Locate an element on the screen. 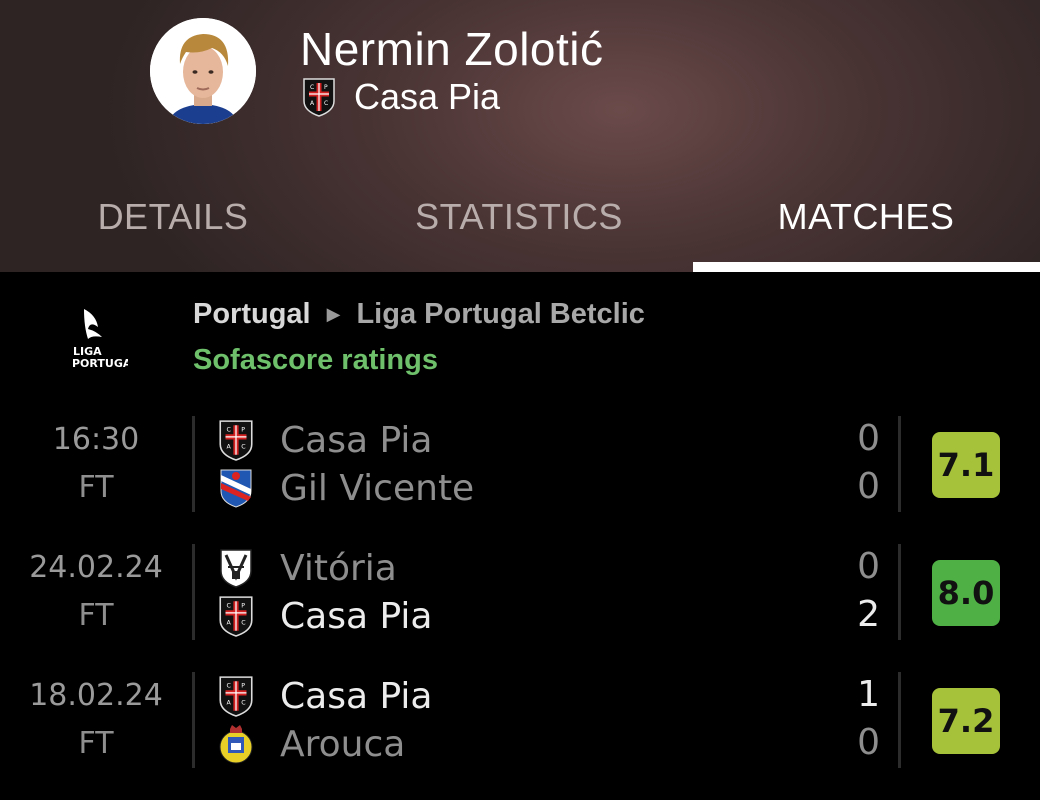 The height and width of the screenshot is (800, 1040). tab-matches: MATCHES is located at coordinates (866, 217).